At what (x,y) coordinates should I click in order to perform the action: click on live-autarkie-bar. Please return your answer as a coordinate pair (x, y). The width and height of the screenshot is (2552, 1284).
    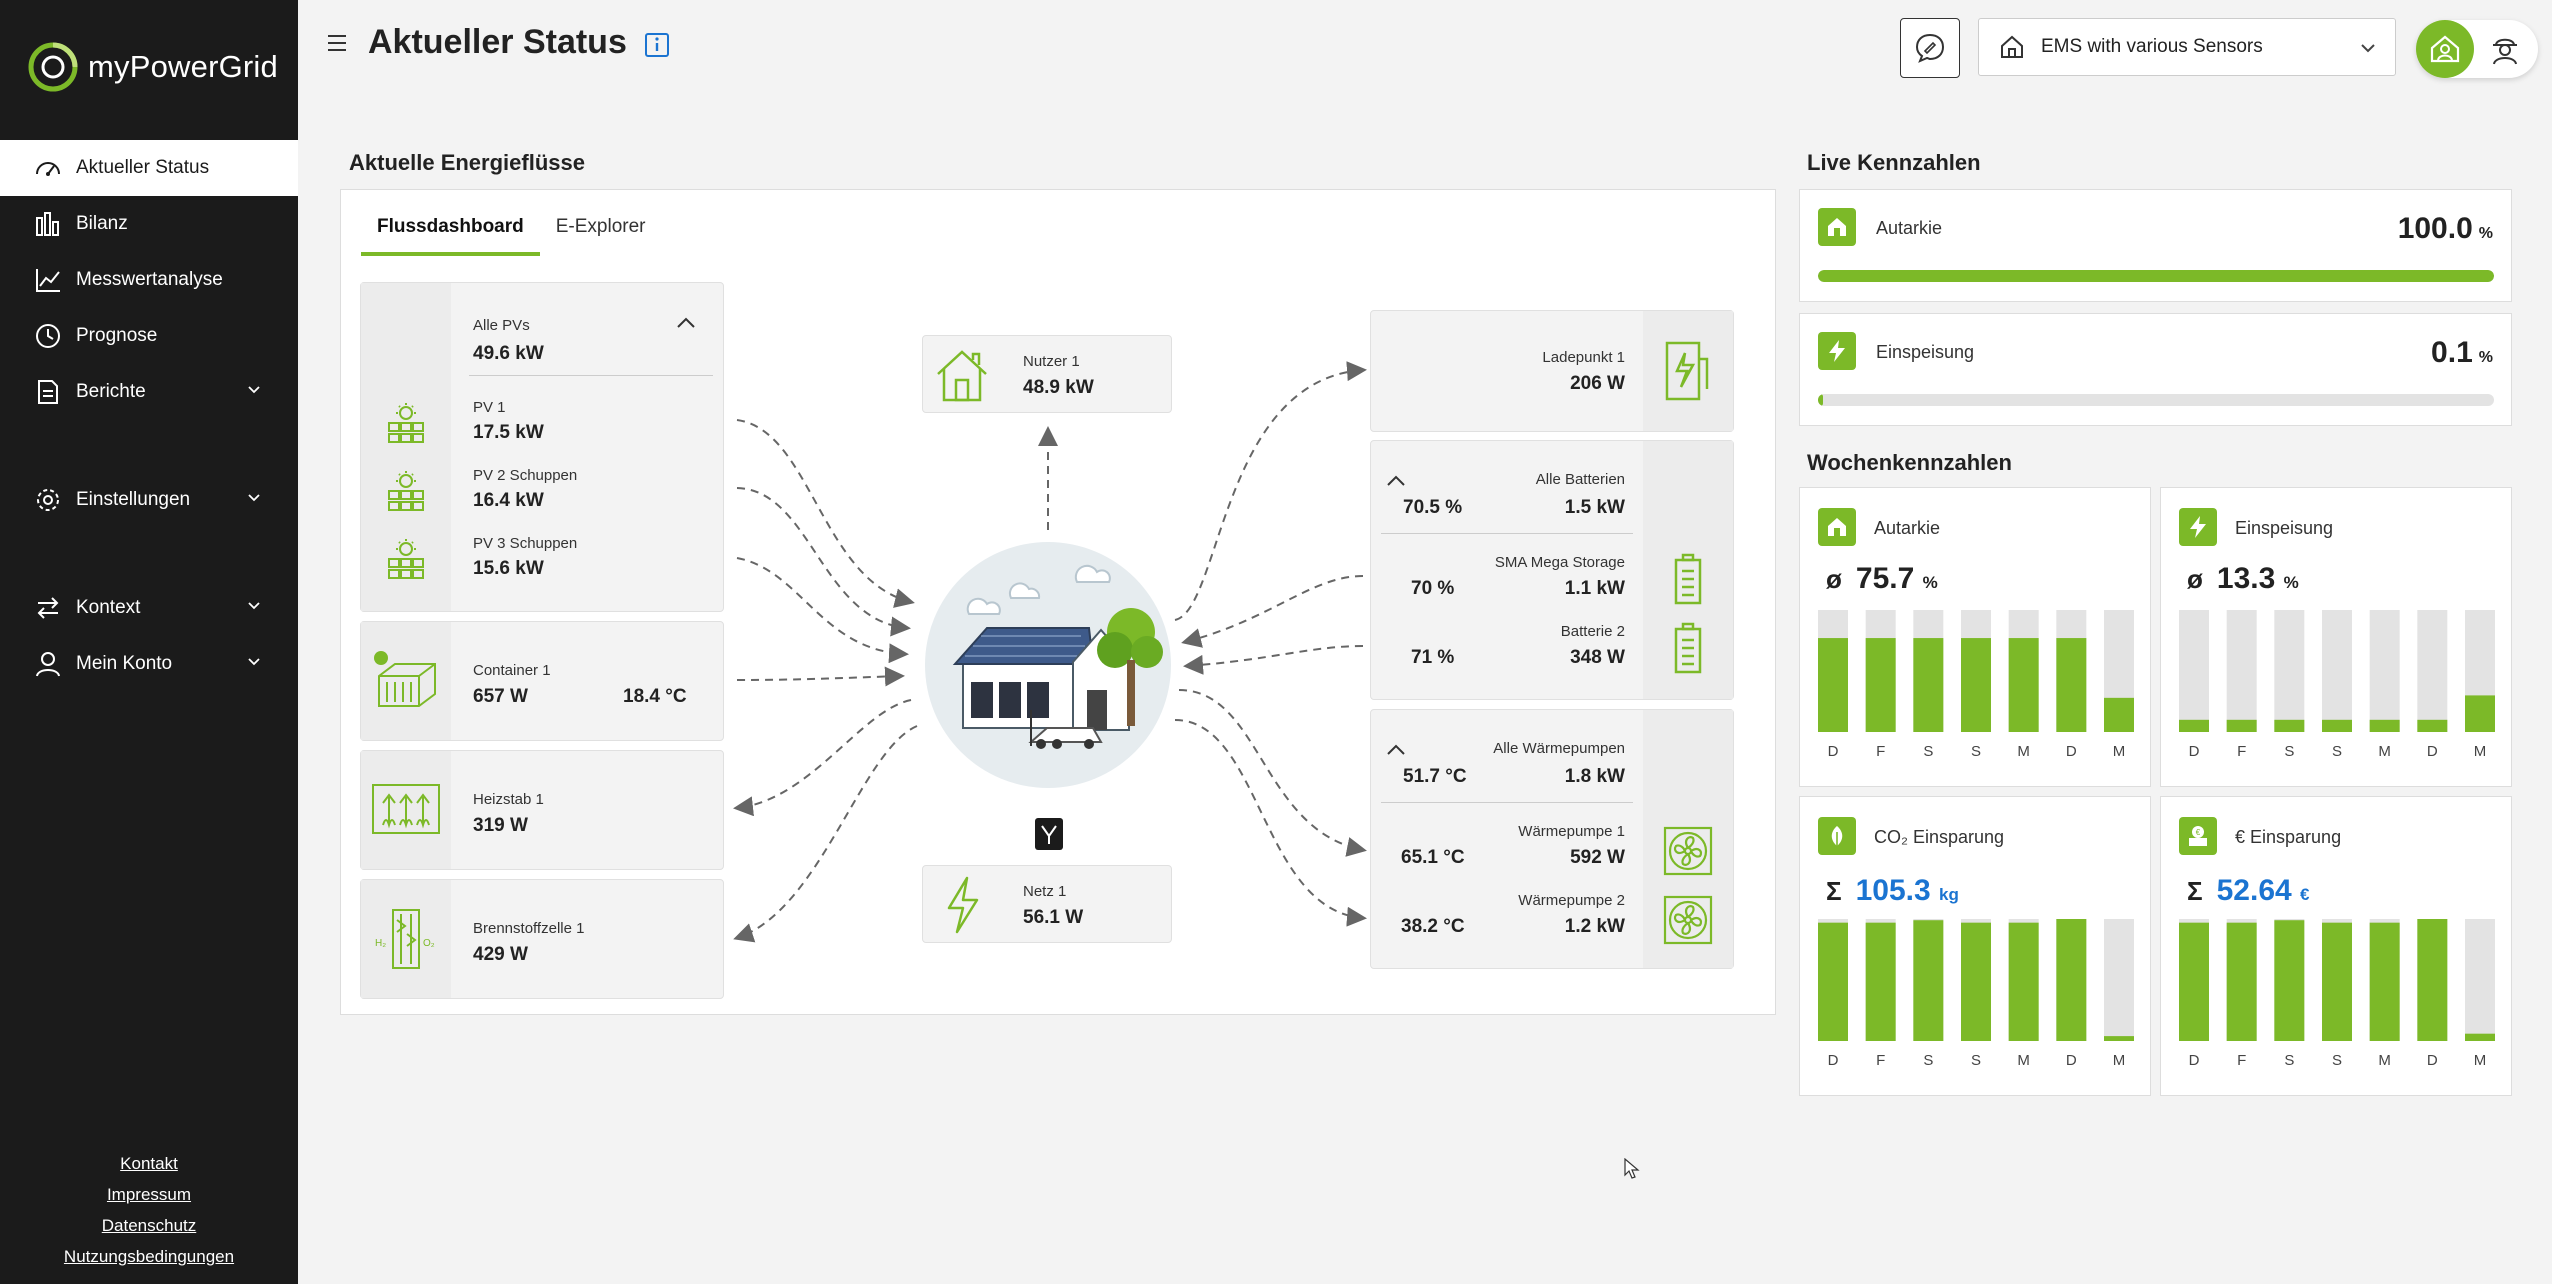
    Looking at the image, I should click on (2156, 276).